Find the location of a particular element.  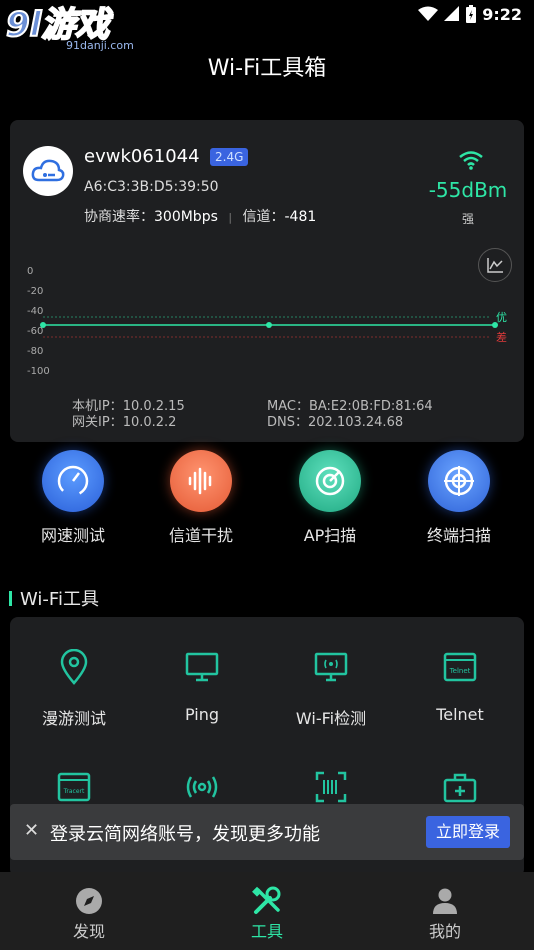

login-banner: ✕ 登录云简网络账号，发现更多功能 立即登录 is located at coordinates (267, 832).